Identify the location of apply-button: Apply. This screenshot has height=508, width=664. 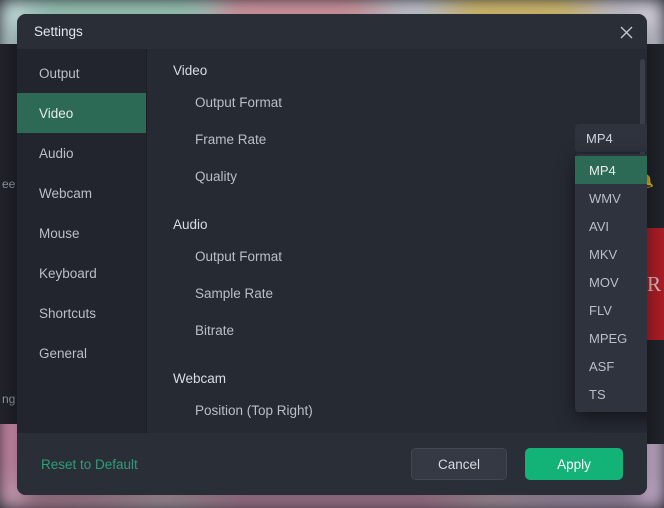
(574, 464).